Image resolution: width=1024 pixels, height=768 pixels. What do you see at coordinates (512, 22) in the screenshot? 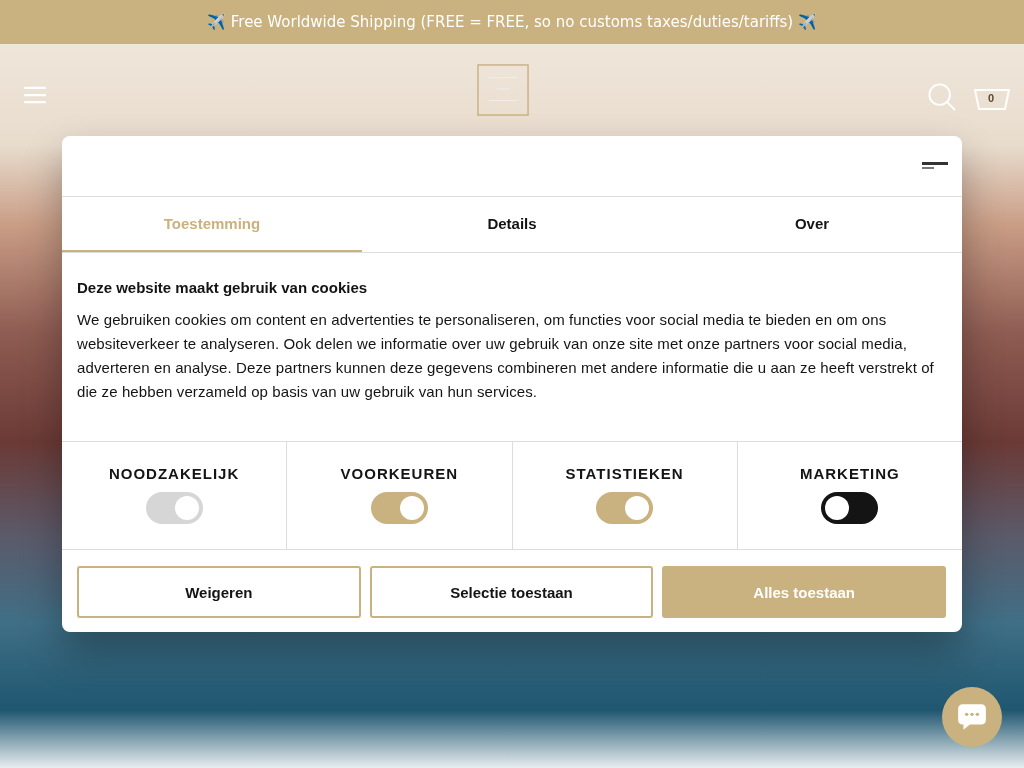
I see `announcement-text: ✈ Free Worldwide Shipping (FREE = FREE, so no customs taxes/duties/tariffs) ✈` at bounding box center [512, 22].